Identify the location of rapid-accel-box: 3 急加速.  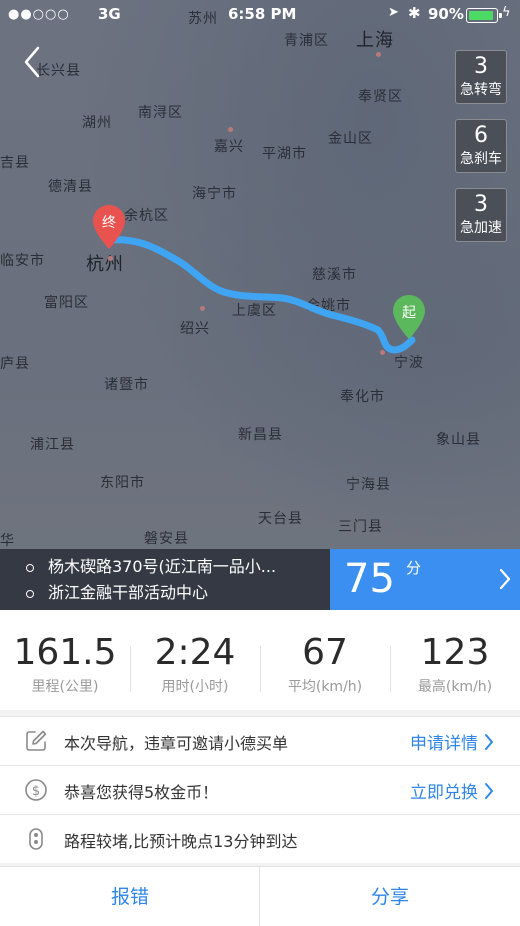
(481, 215).